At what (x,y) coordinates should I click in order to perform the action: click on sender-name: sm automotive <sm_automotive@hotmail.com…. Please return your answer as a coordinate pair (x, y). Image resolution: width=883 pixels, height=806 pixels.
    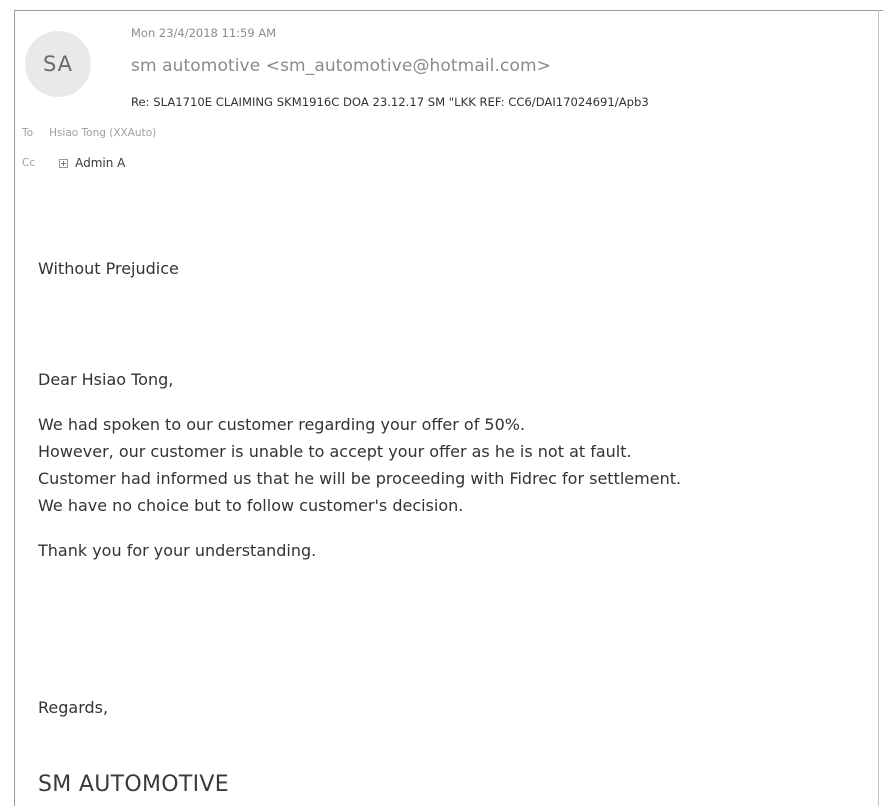
    Looking at the image, I should click on (341, 66).